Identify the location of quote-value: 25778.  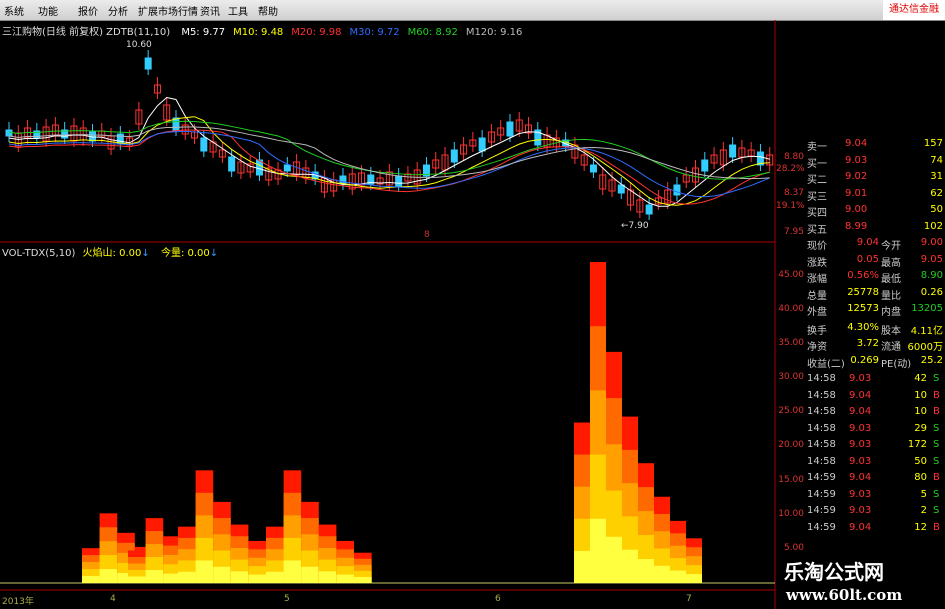
(863, 292).